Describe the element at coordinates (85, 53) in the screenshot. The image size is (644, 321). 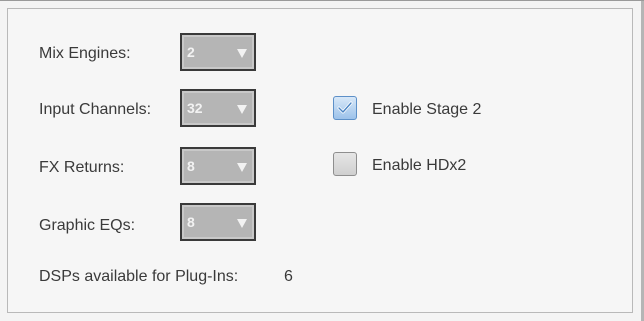
I see `mix-engines-label: Mix Engines:` at that location.